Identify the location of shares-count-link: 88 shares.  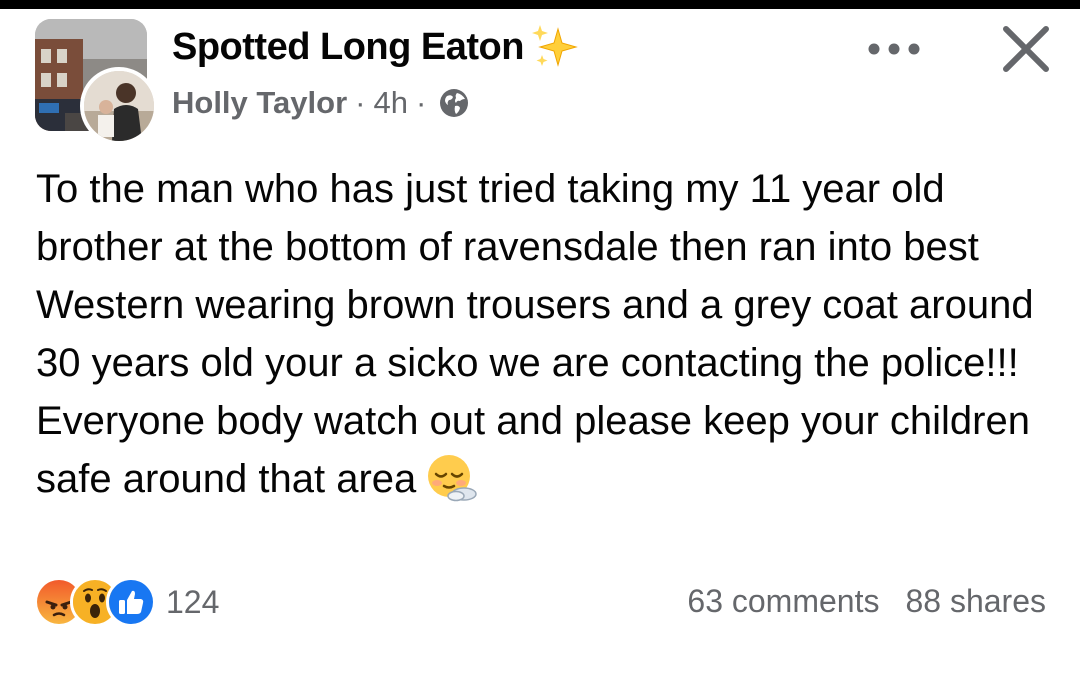
(975, 601).